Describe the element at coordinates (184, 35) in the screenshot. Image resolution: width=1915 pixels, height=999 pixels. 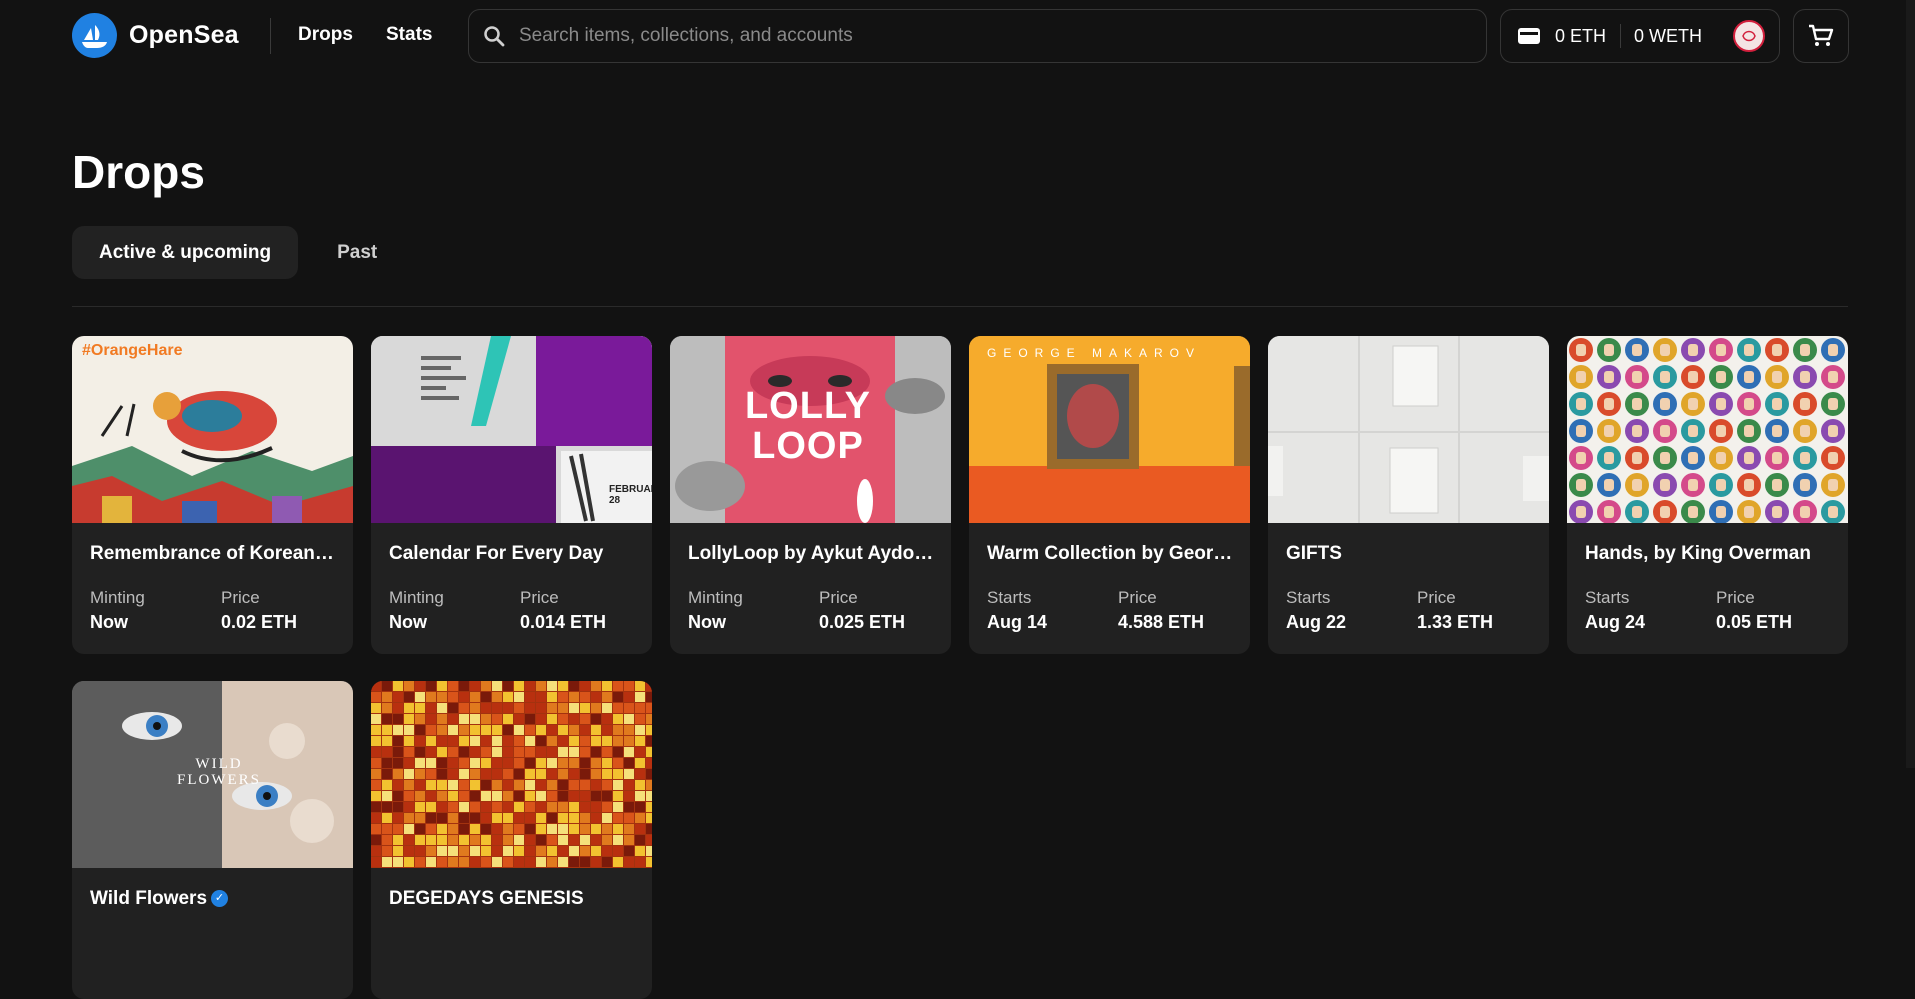
I see `brand-name: OpenSea` at that location.